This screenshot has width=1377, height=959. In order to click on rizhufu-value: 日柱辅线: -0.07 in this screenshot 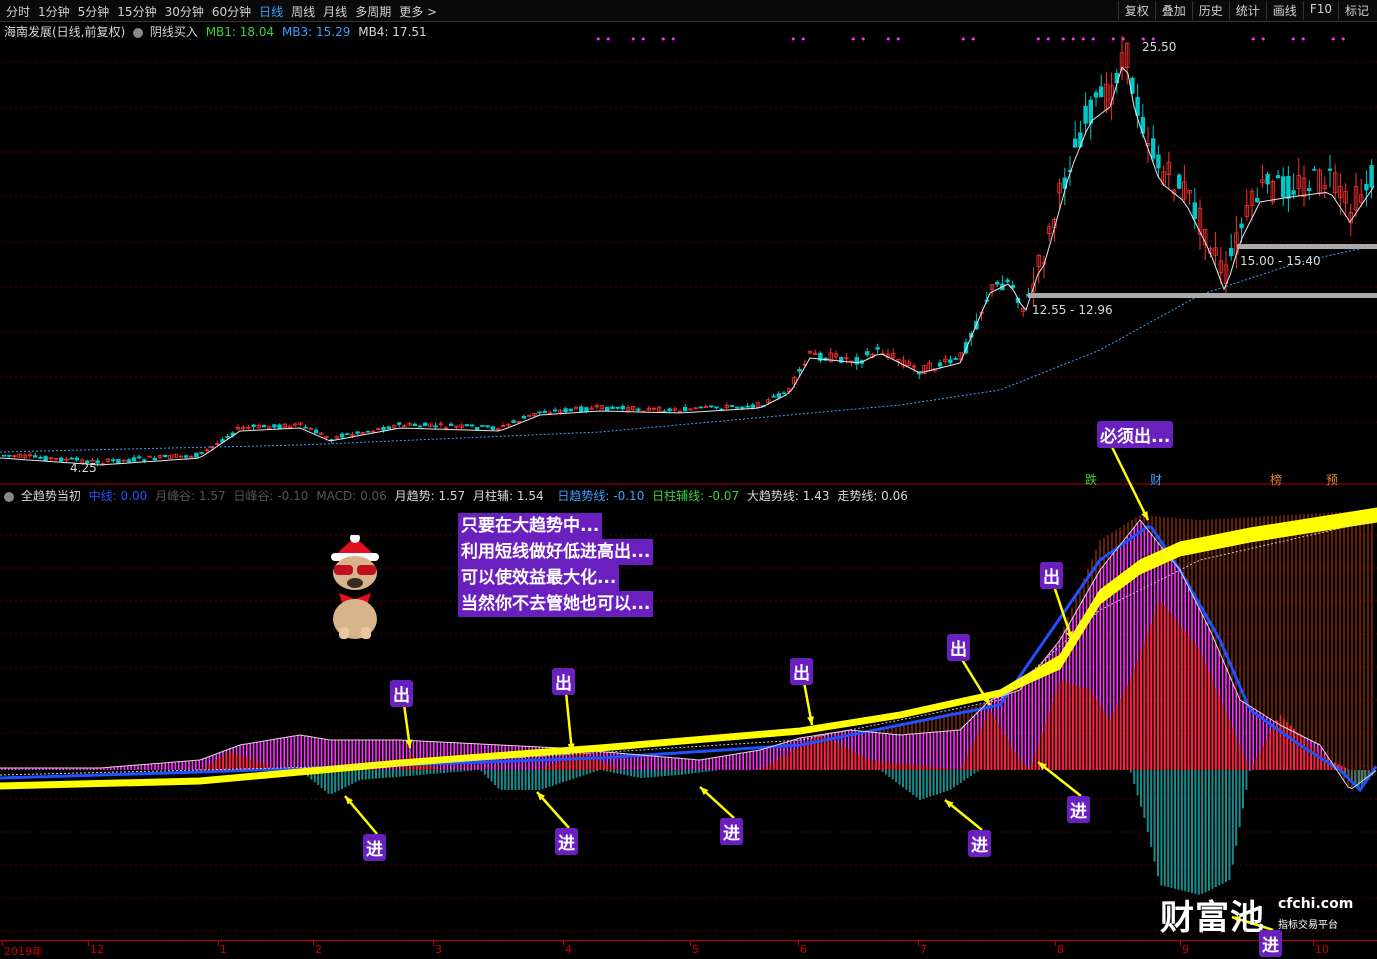, I will do `click(696, 496)`.